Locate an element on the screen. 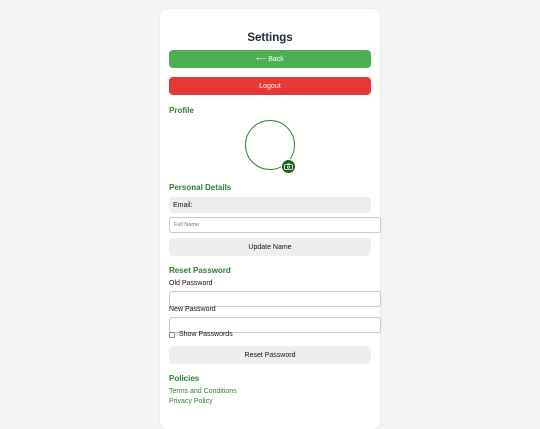  profile-heading: Profile is located at coordinates (181, 110).